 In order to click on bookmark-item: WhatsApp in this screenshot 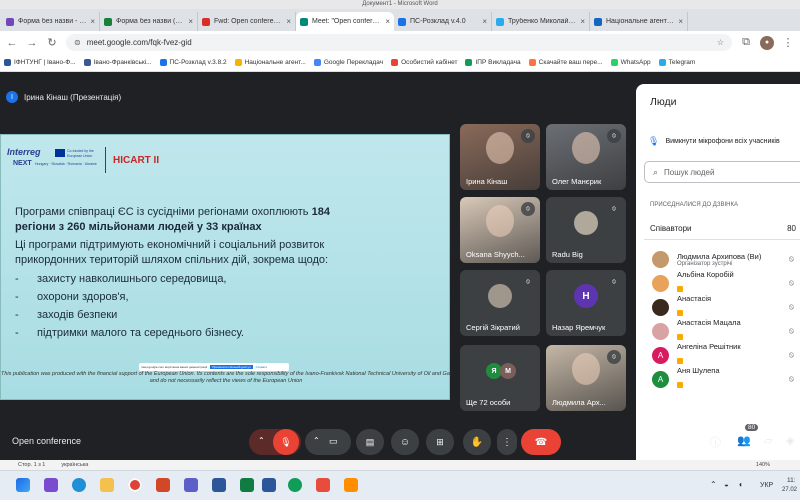, I will do `click(630, 62)`.